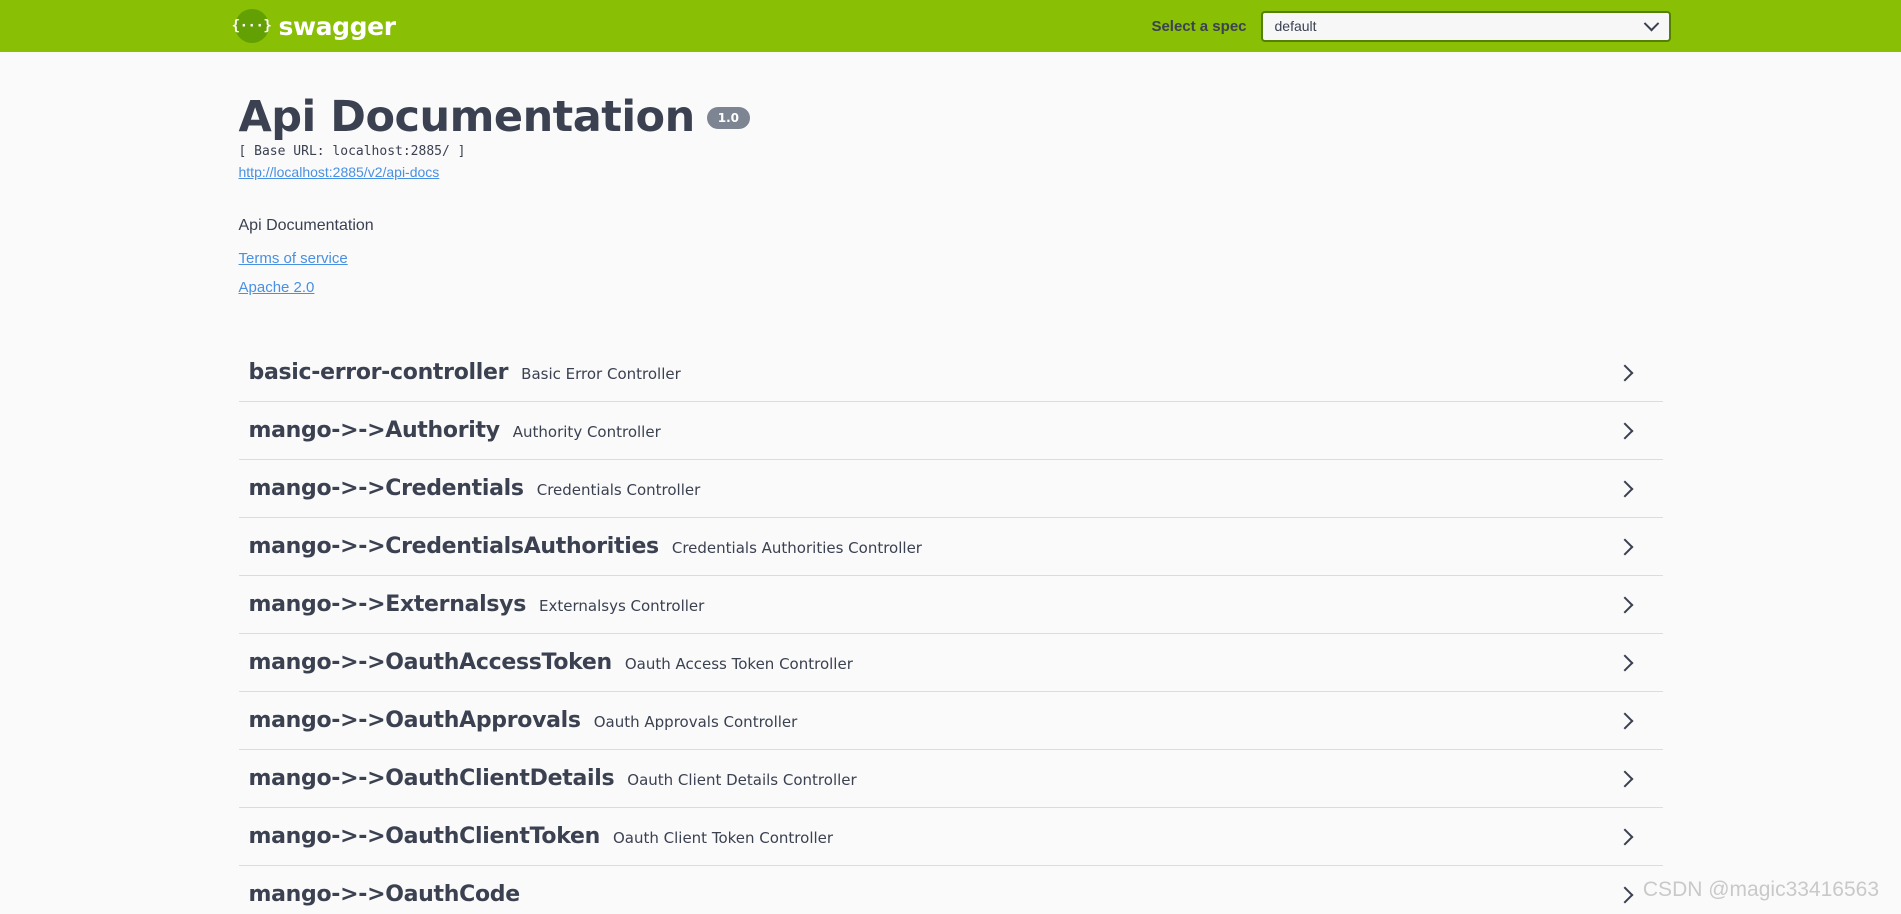 Image resolution: width=1901 pixels, height=914 pixels. What do you see at coordinates (339, 172) in the screenshot?
I see `api-docs-link: http://localhost:2885/v2/api-docs` at bounding box center [339, 172].